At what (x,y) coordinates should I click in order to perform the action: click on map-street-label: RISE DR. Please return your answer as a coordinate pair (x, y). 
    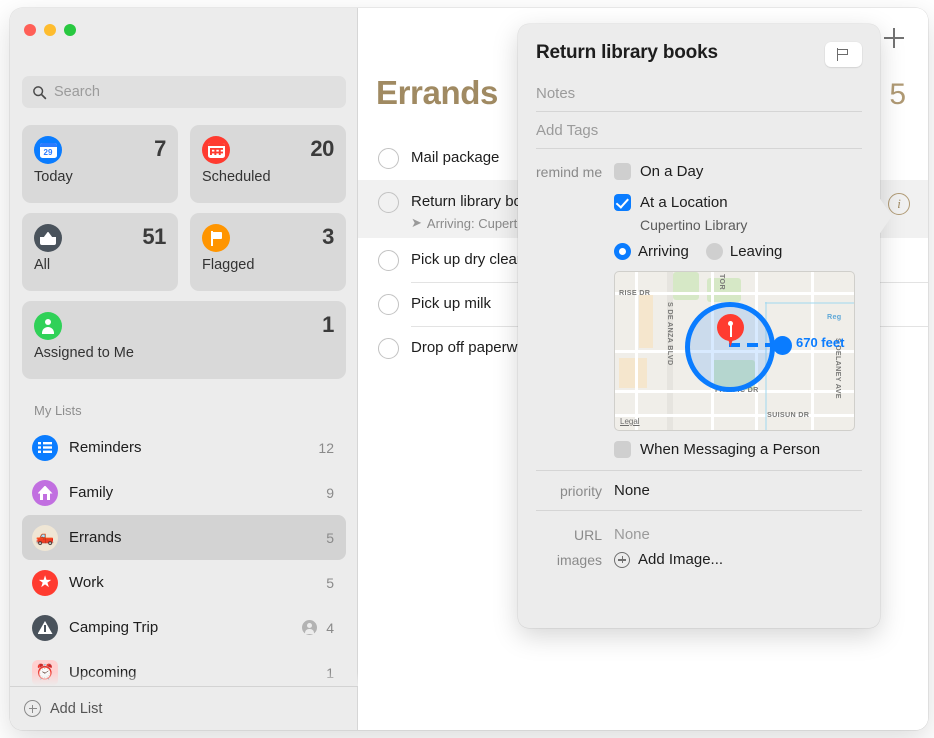
    Looking at the image, I should click on (635, 292).